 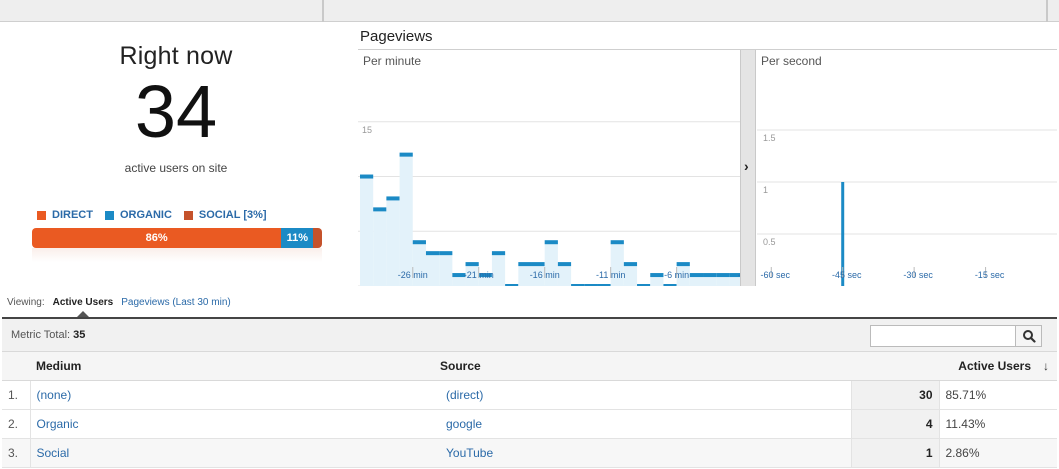 What do you see at coordinates (367, 130) in the screenshot?
I see `y-tick-label: 15` at bounding box center [367, 130].